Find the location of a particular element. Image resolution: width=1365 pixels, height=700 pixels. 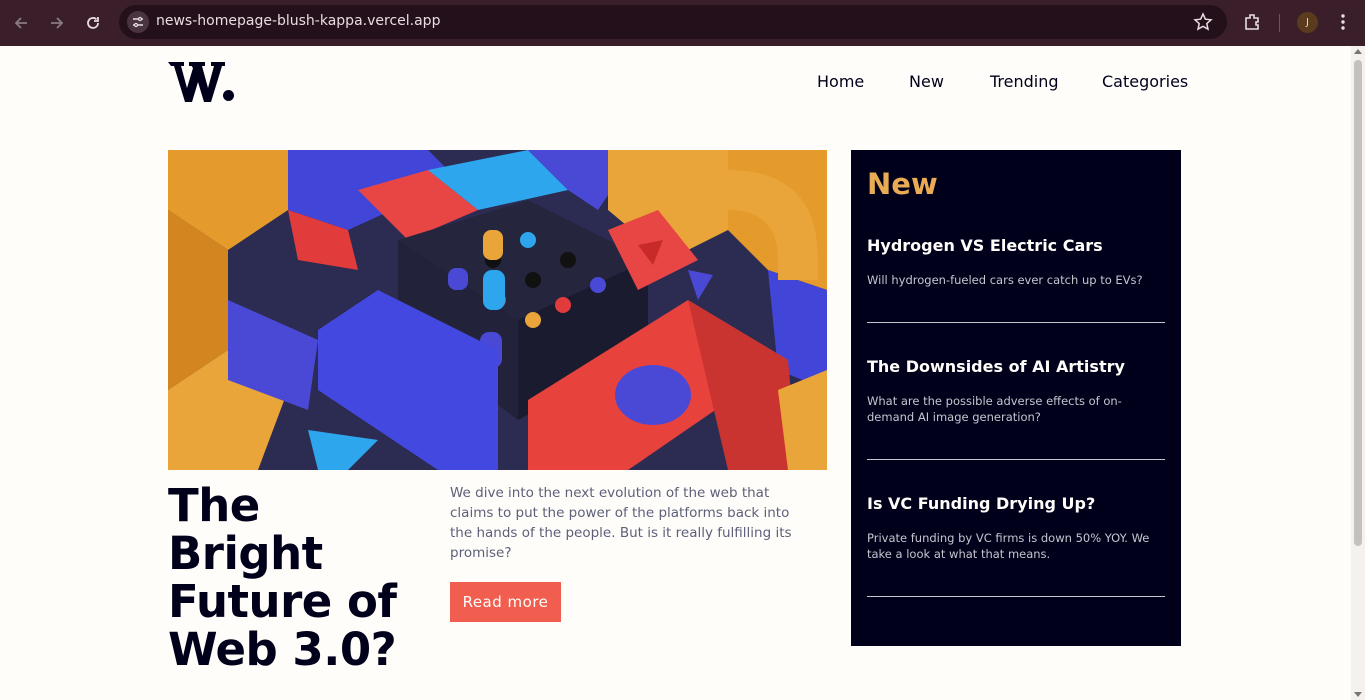

nav-trending: Trending is located at coordinates (1024, 81).